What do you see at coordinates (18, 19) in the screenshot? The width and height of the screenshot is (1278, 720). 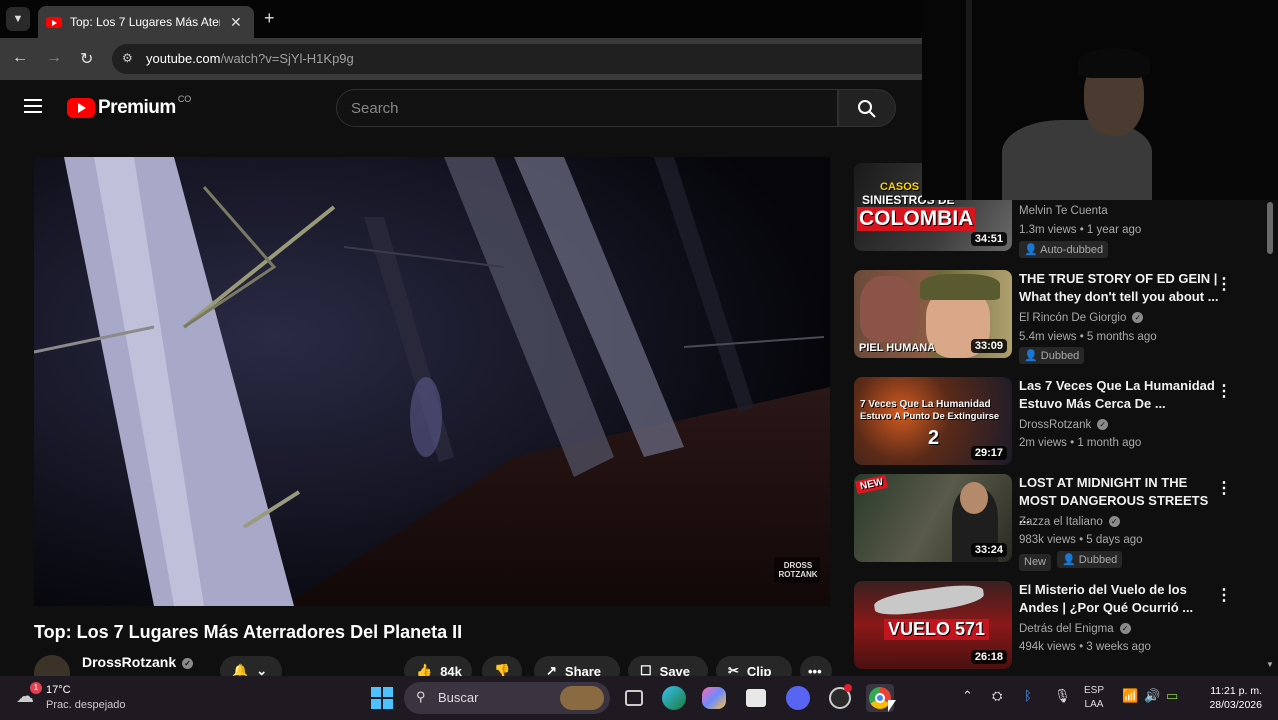 I see `tab-search-button: ▼` at bounding box center [18, 19].